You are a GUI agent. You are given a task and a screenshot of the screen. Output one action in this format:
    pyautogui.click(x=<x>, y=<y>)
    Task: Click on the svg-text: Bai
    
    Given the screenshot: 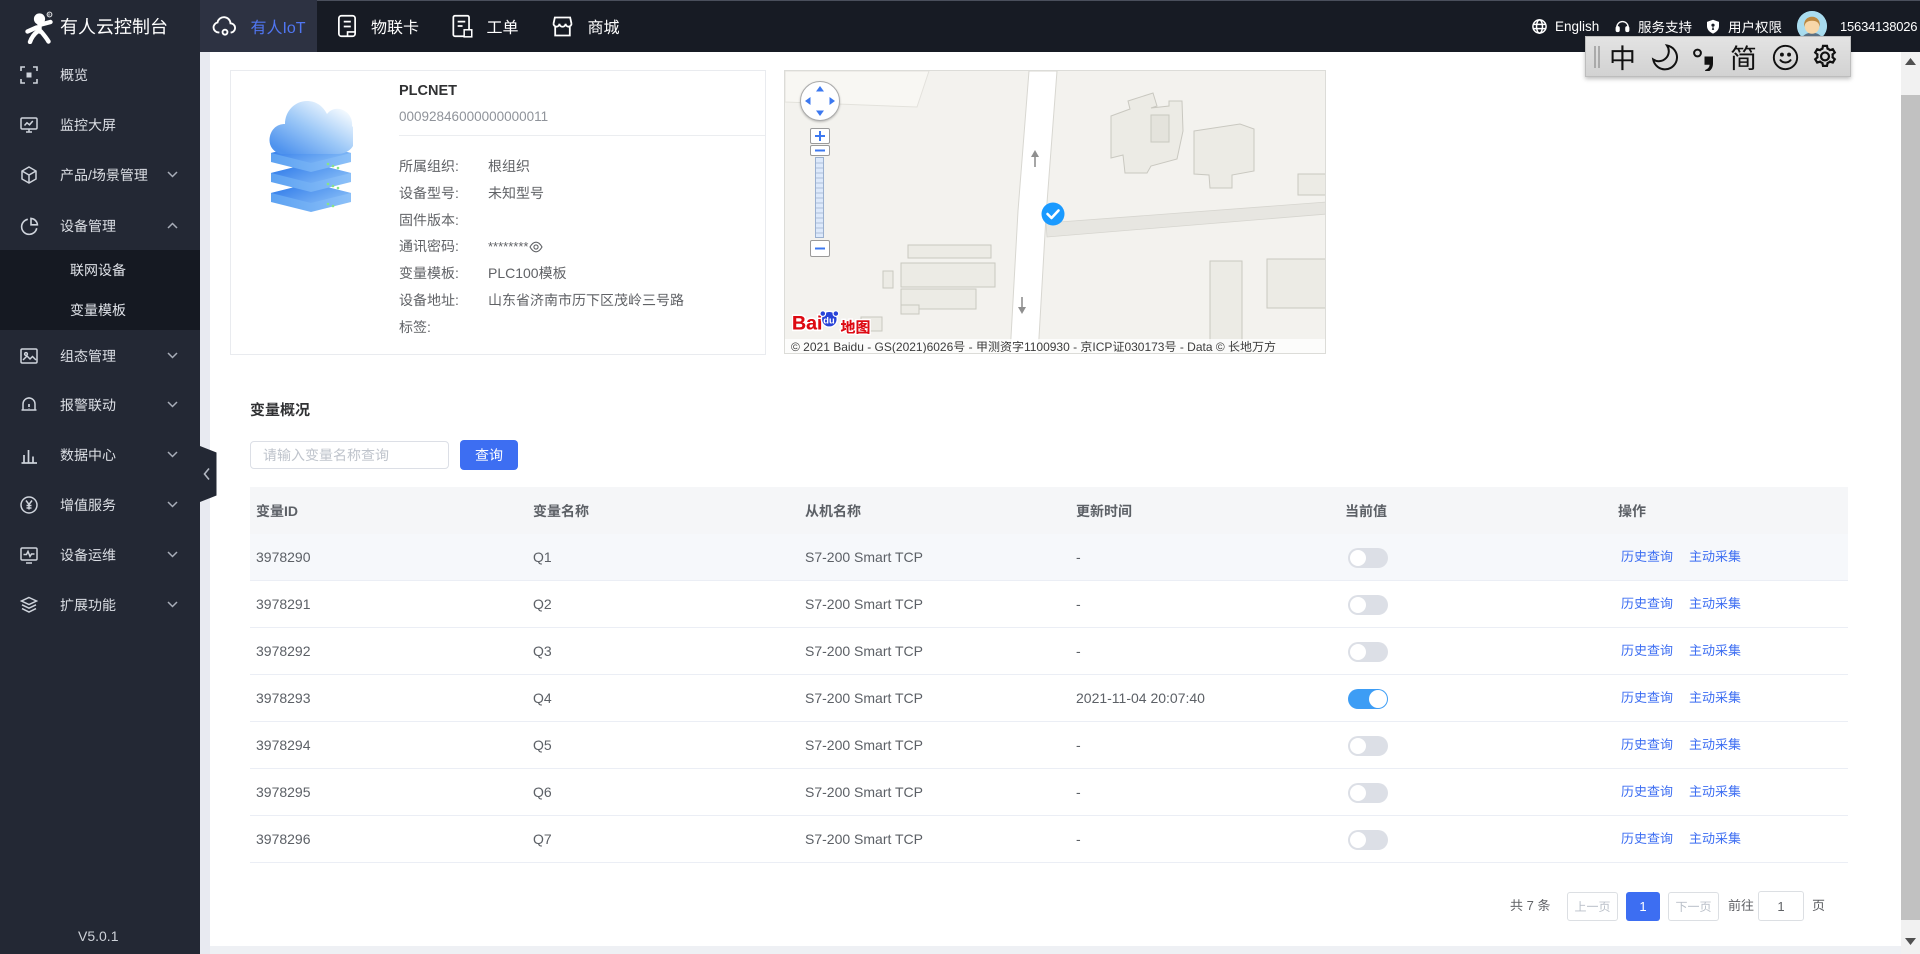 What is the action you would take?
    pyautogui.click(x=807, y=323)
    